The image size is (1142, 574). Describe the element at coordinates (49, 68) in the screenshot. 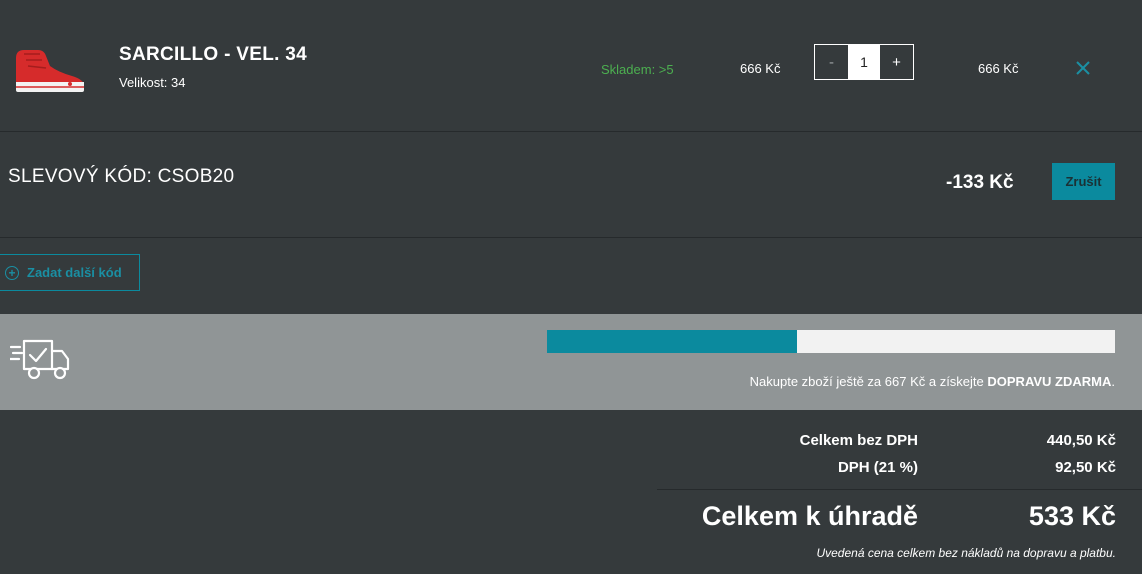

I see `product-image` at that location.